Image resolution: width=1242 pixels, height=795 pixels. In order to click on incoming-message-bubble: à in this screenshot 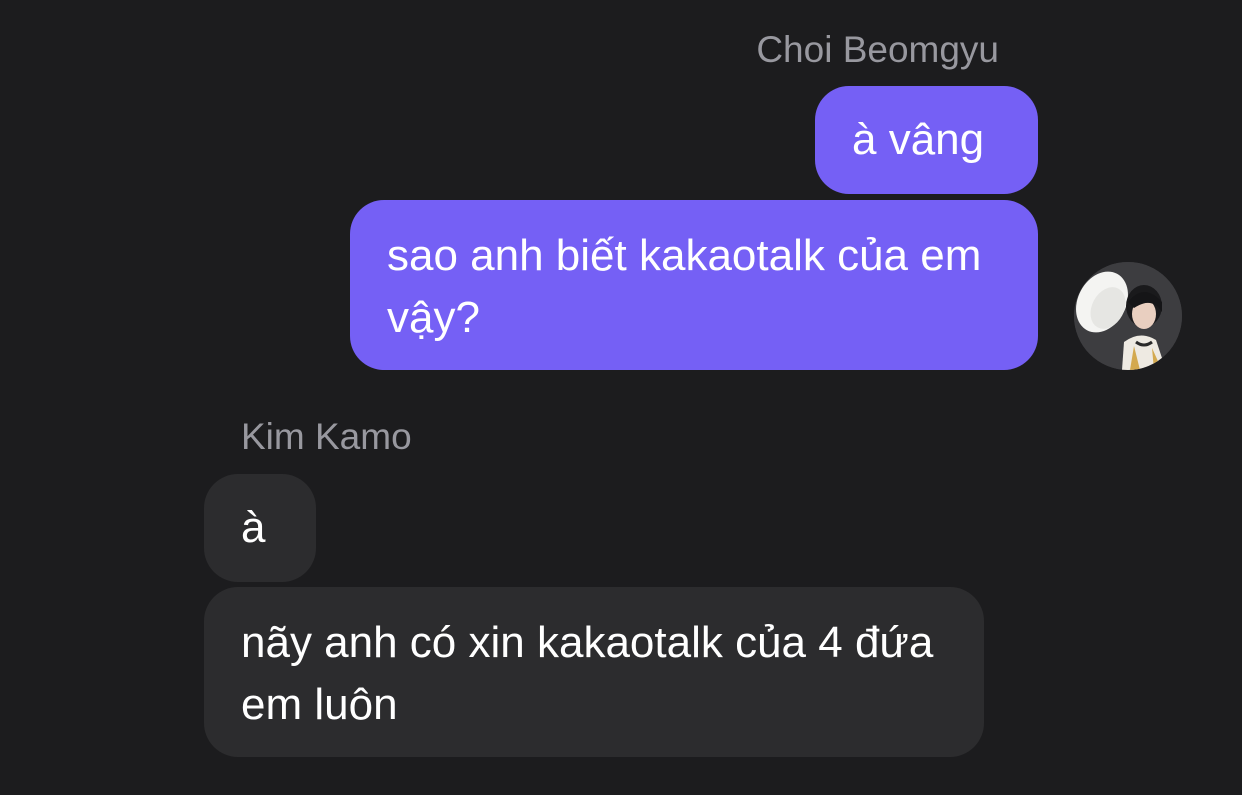, I will do `click(260, 528)`.